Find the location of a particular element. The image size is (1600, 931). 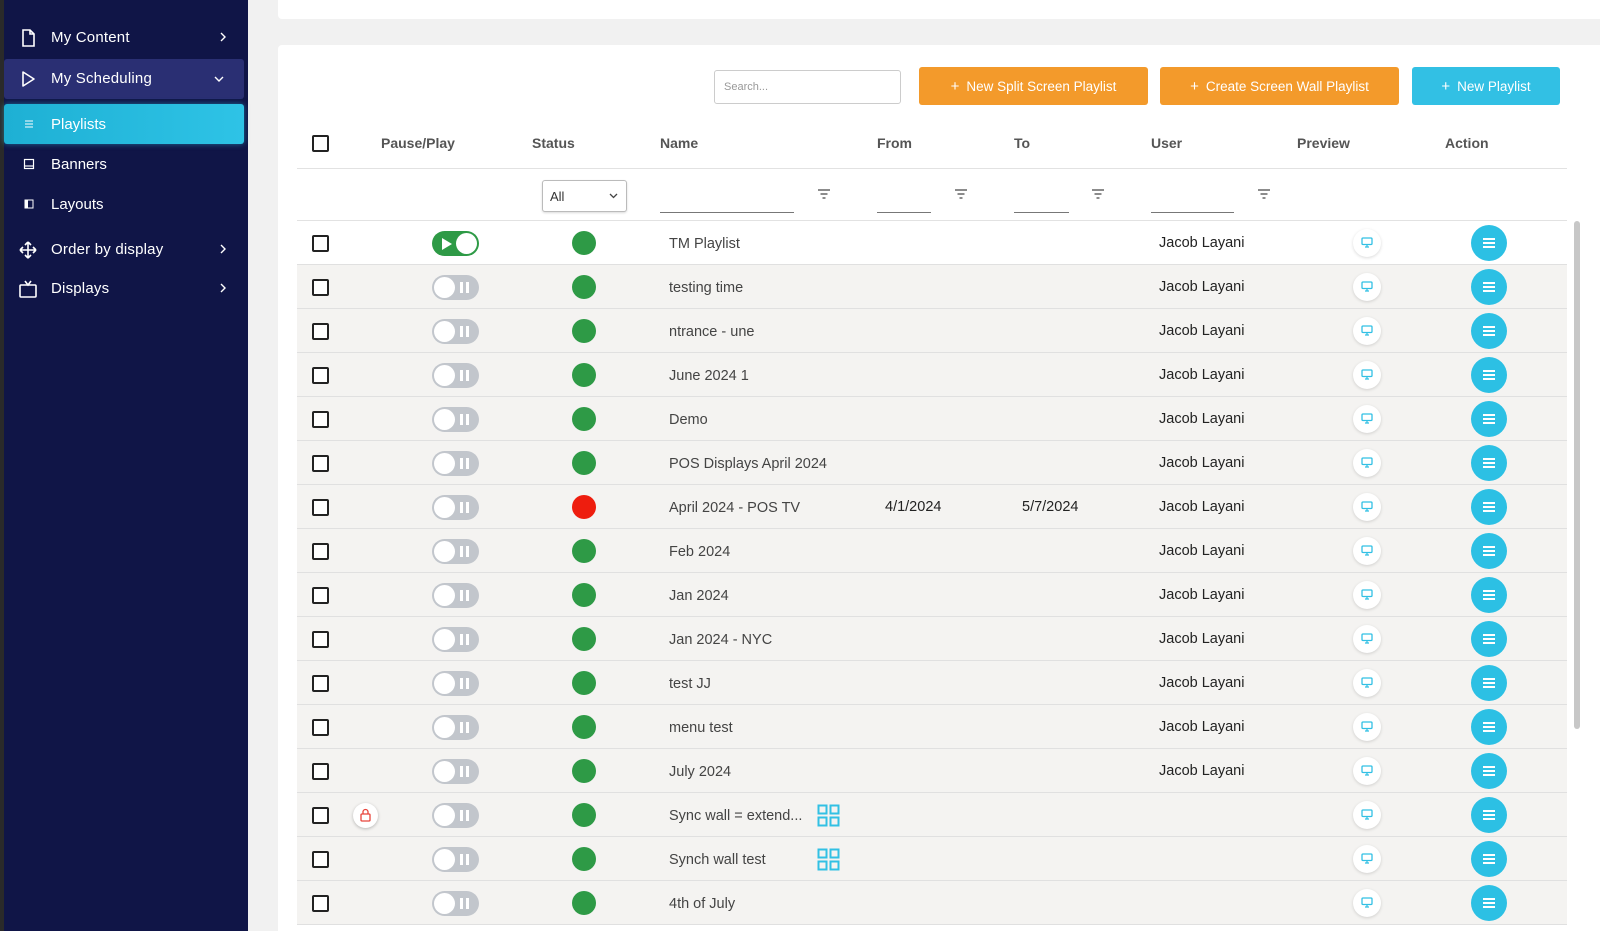

sidebar-item-banners: Banners is located at coordinates (126, 164).